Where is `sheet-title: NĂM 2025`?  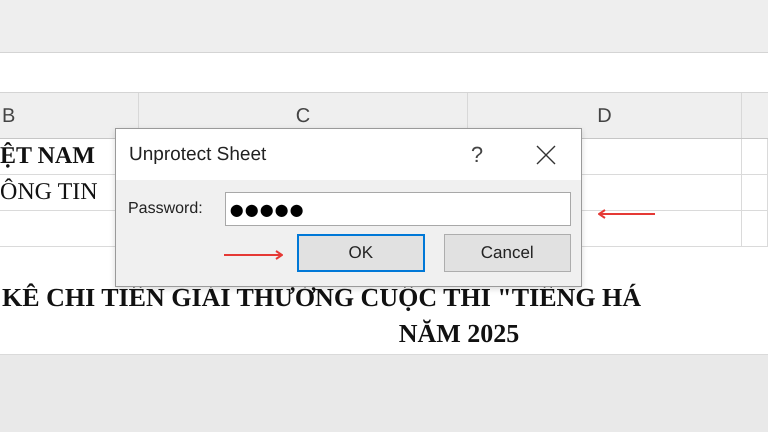
sheet-title: NĂM 2025 is located at coordinates (459, 334).